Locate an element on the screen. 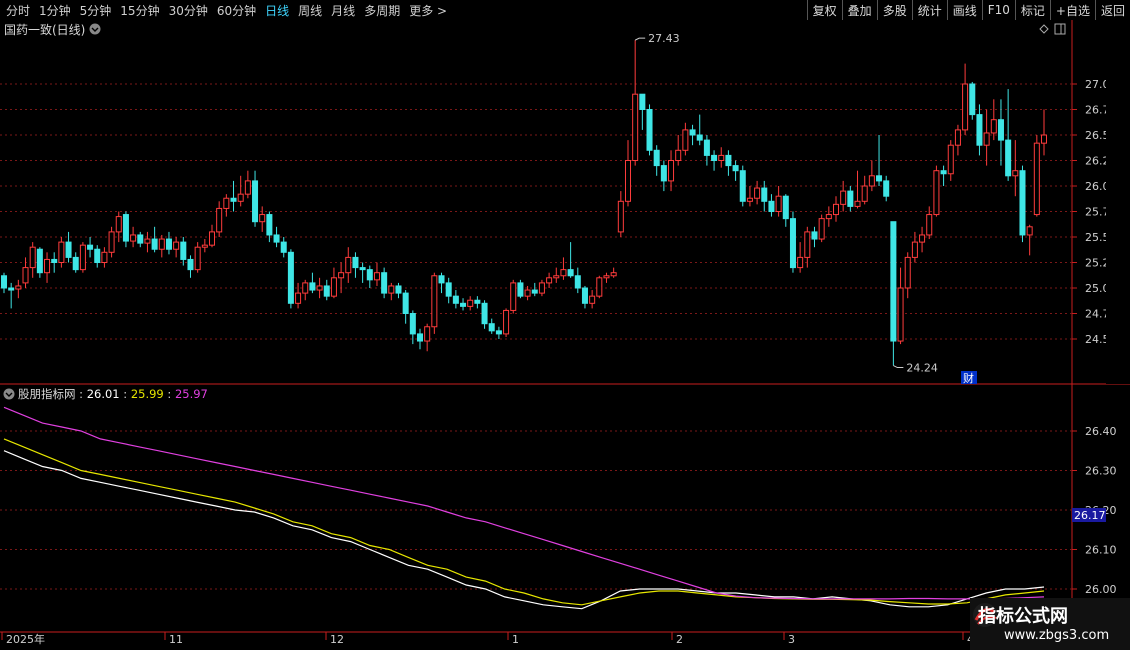 This screenshot has width=1130, height=650. period-tab: 月线 is located at coordinates (343, 10).